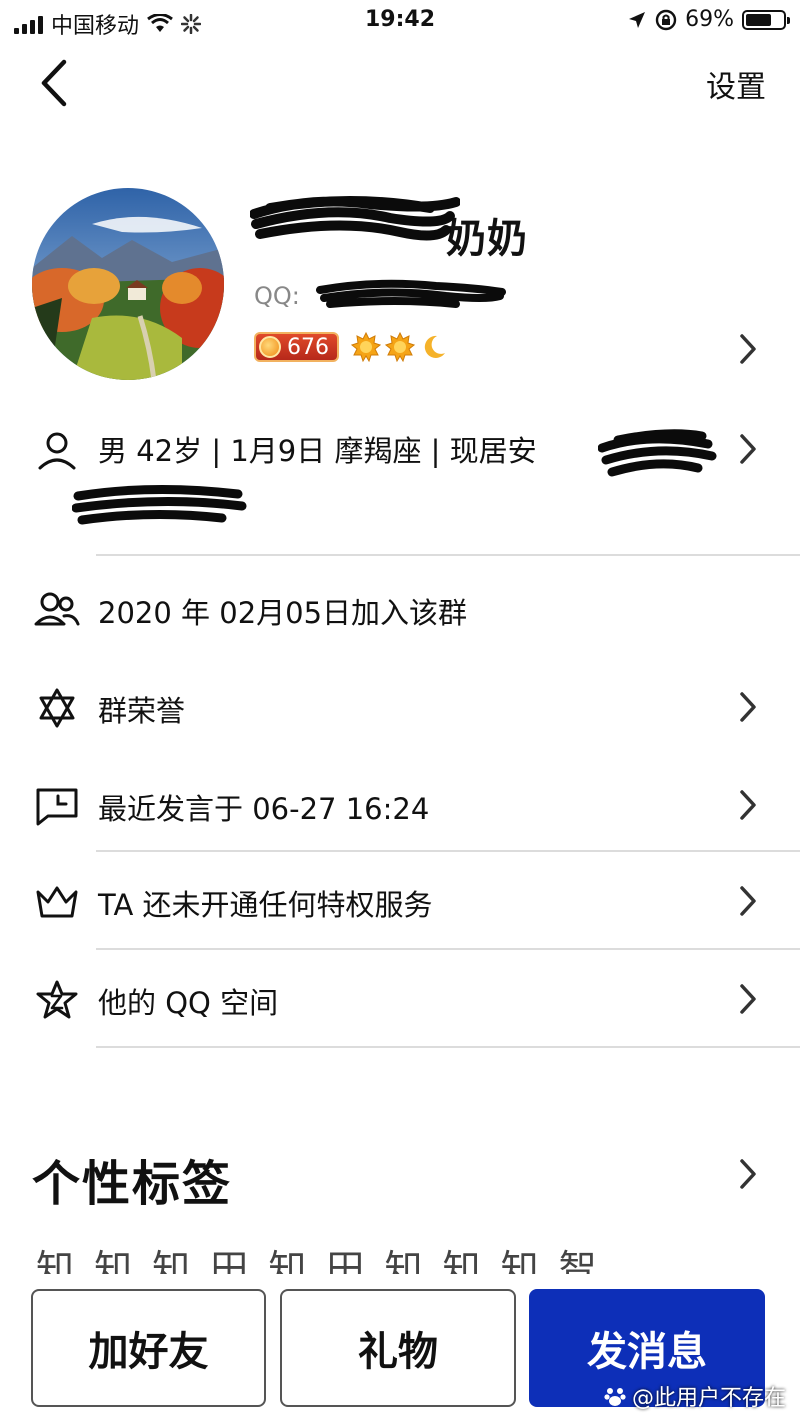 The height and width of the screenshot is (1422, 800). I want to click on group-icon, so click(57, 609).